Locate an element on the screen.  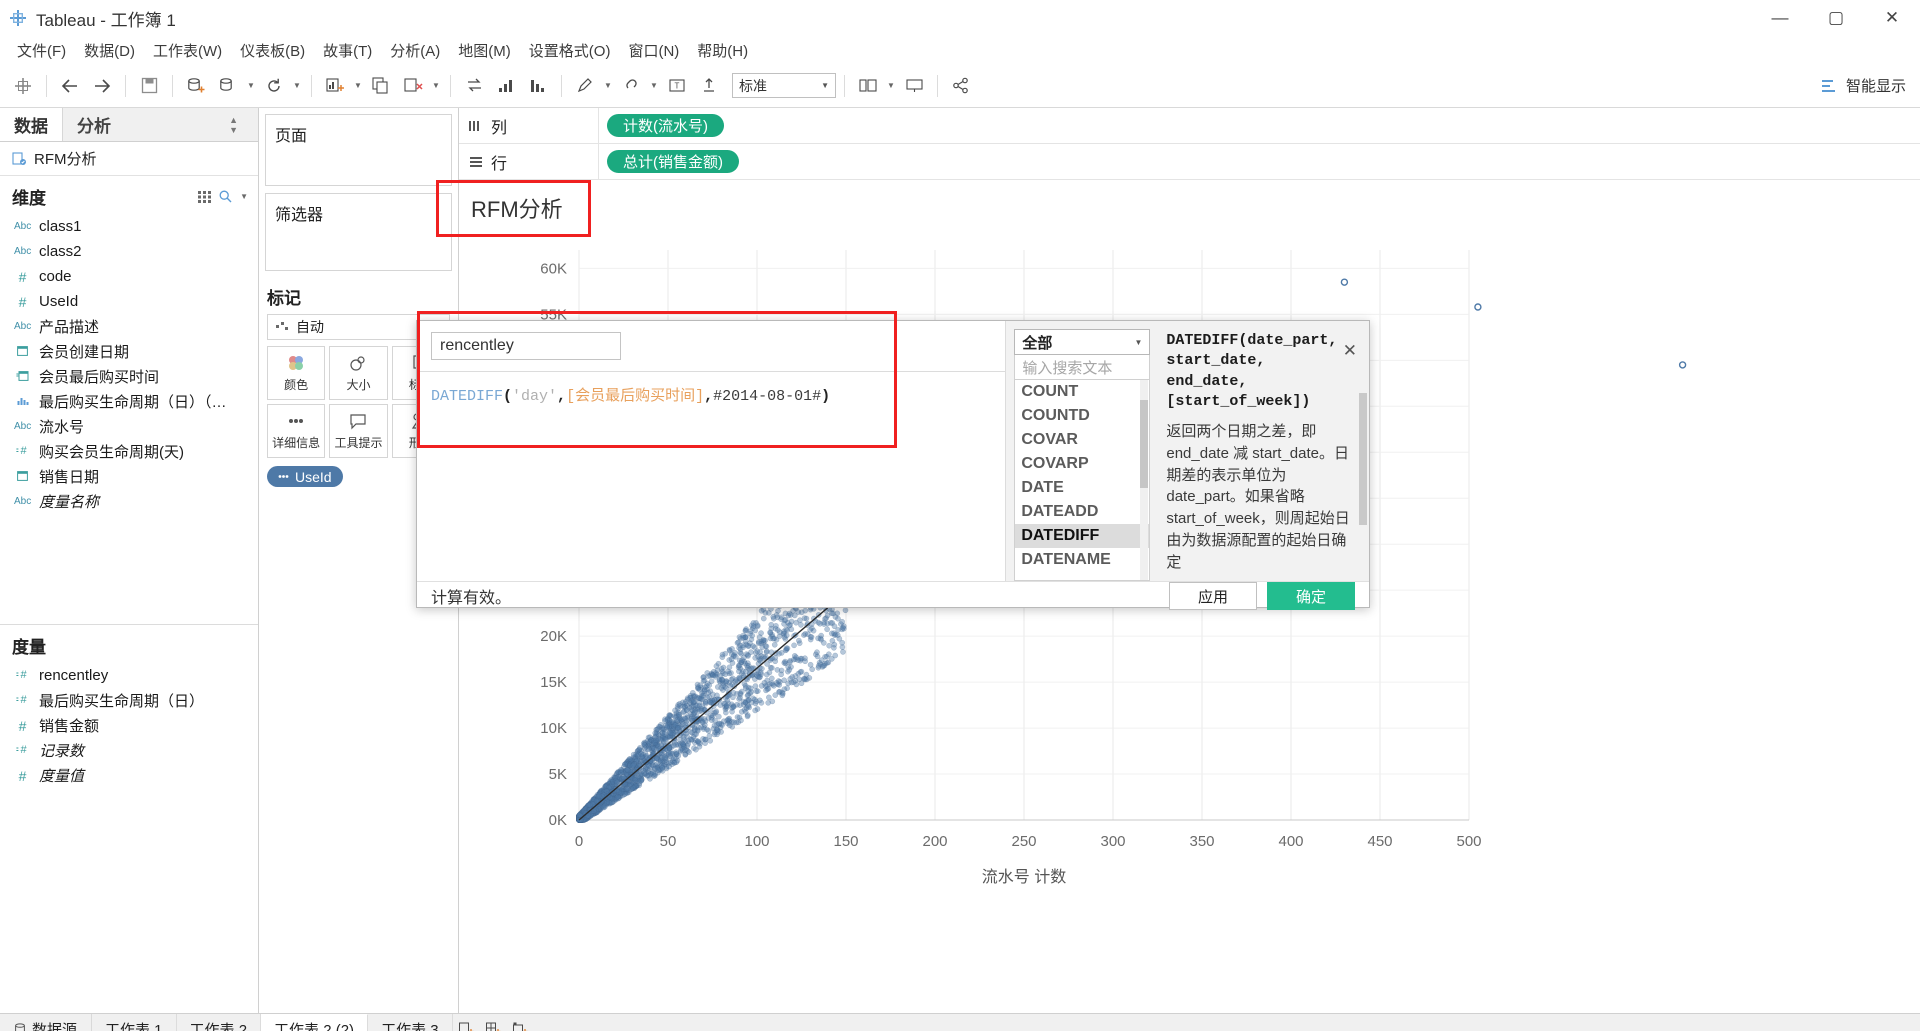
duplicate-sheet-icon is located at coordinates (381, 86).